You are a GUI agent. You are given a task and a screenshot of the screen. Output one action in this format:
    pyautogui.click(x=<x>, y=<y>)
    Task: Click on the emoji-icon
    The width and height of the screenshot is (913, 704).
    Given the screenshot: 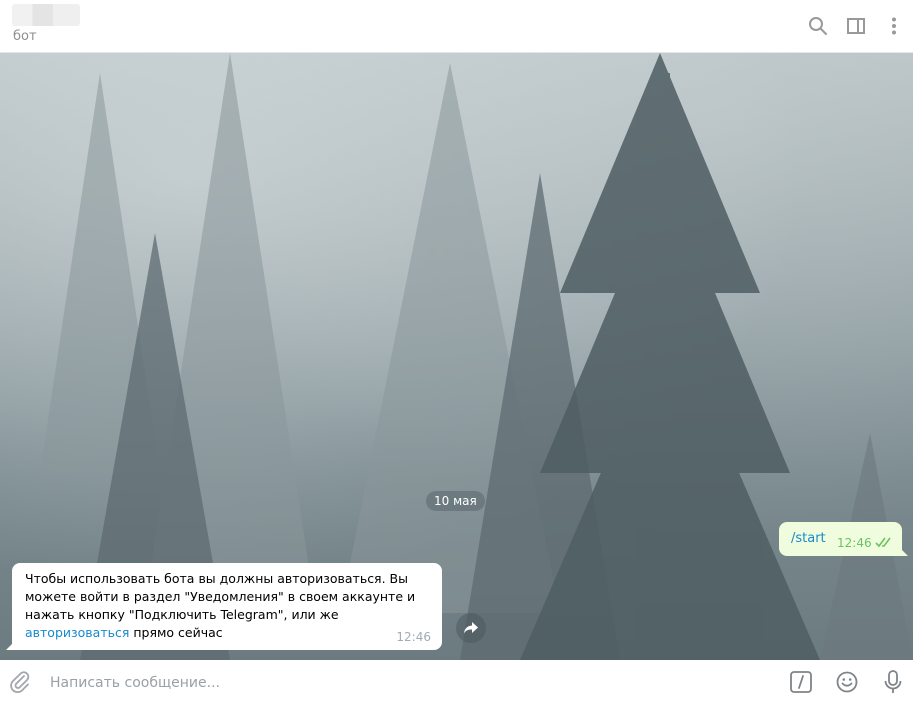 What is the action you would take?
    pyautogui.click(x=847, y=682)
    